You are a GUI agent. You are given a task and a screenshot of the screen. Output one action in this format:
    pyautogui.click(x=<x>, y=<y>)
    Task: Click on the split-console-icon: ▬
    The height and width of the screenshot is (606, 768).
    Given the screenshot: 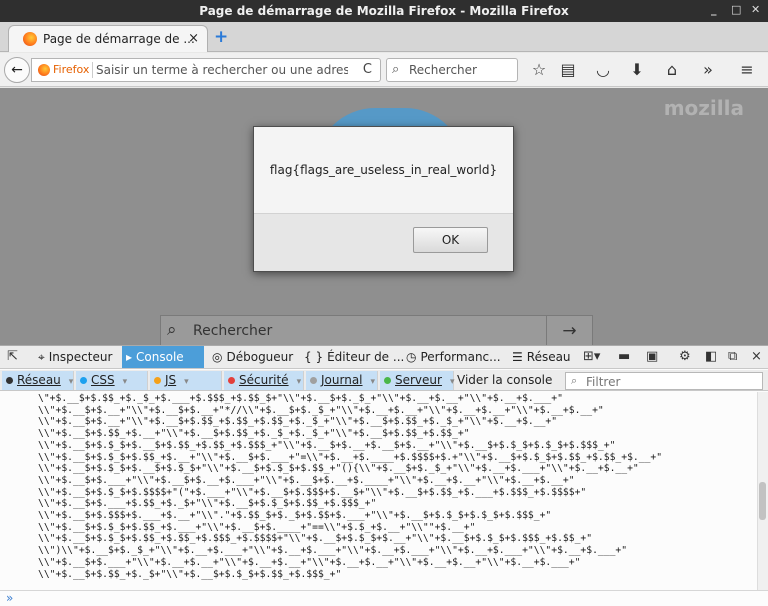 What is the action you would take?
    pyautogui.click(x=624, y=356)
    